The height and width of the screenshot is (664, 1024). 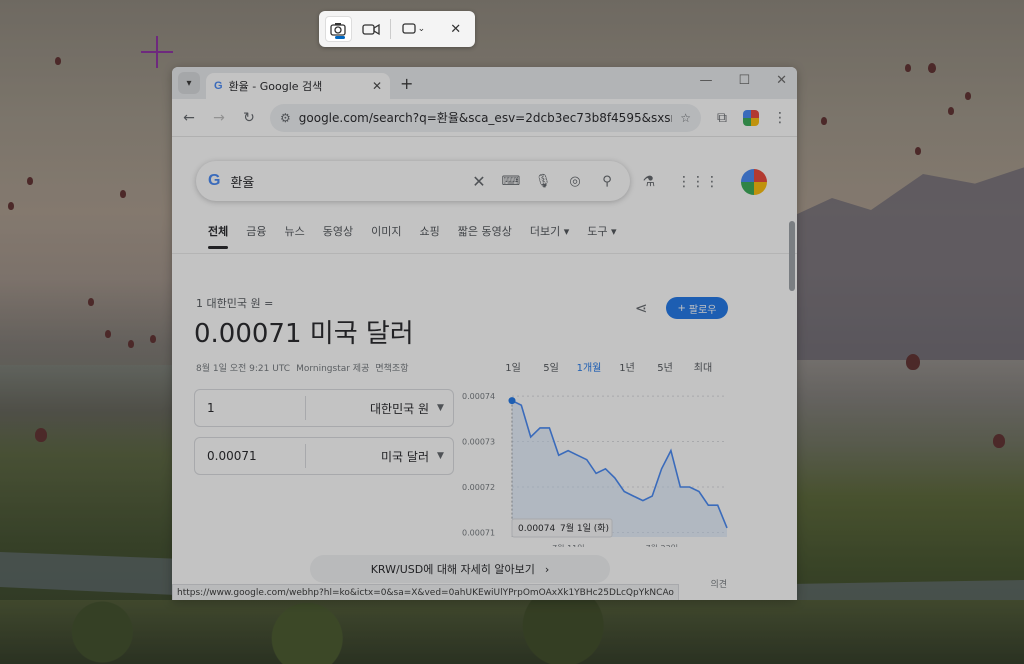 I want to click on labs-flask-icon: ⚗, so click(x=648, y=182).